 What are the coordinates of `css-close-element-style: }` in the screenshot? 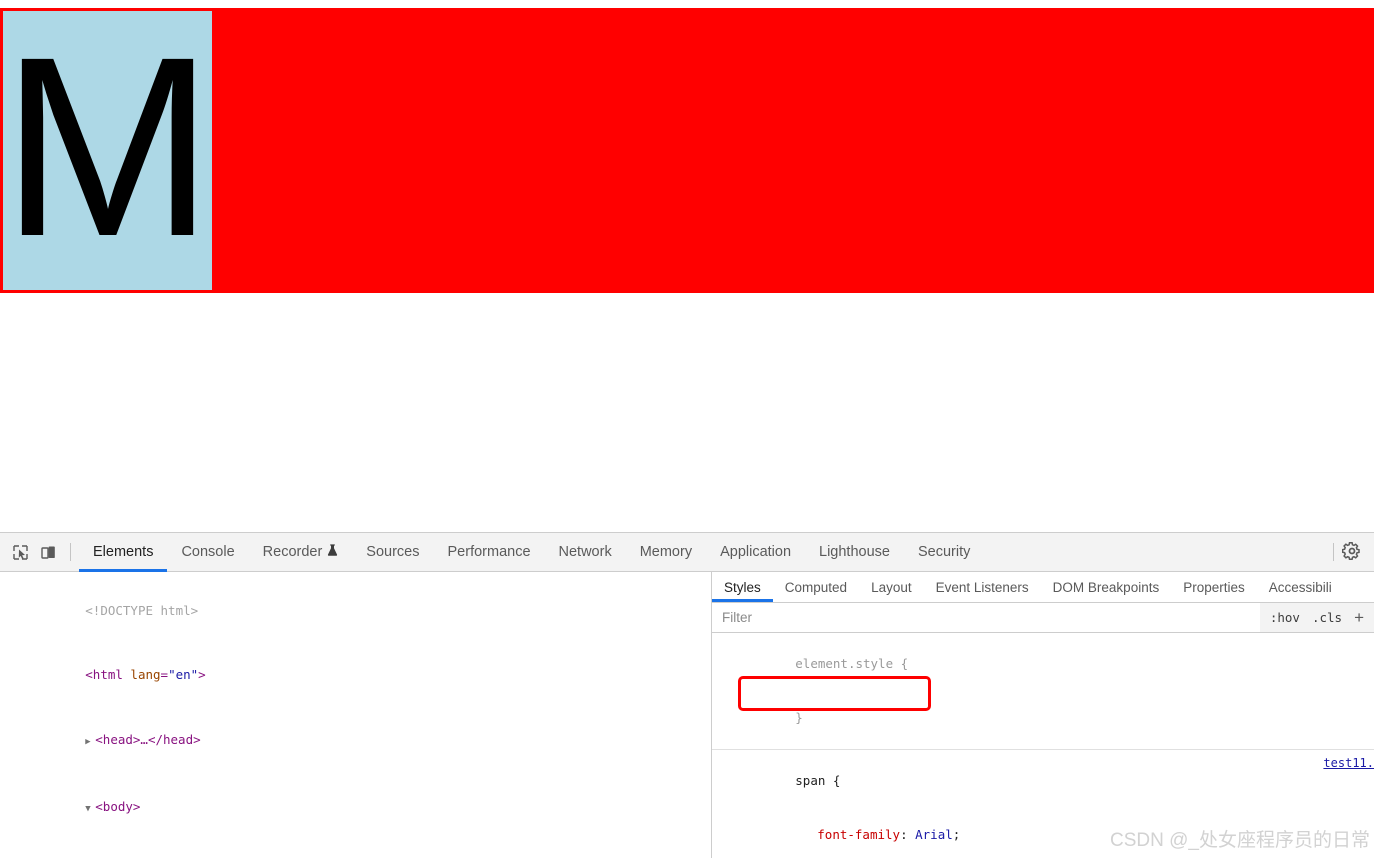 It's located at (799, 717).